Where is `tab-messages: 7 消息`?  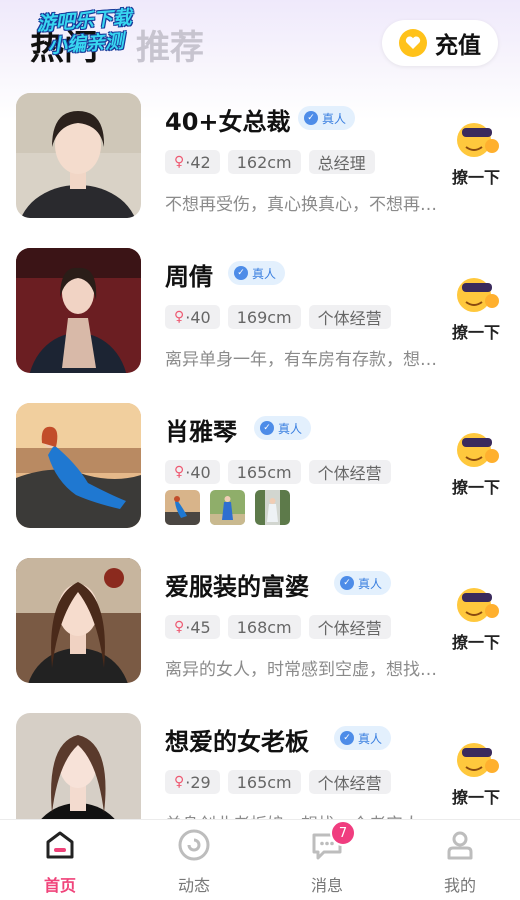 tab-messages: 7 消息 is located at coordinates (327, 858).